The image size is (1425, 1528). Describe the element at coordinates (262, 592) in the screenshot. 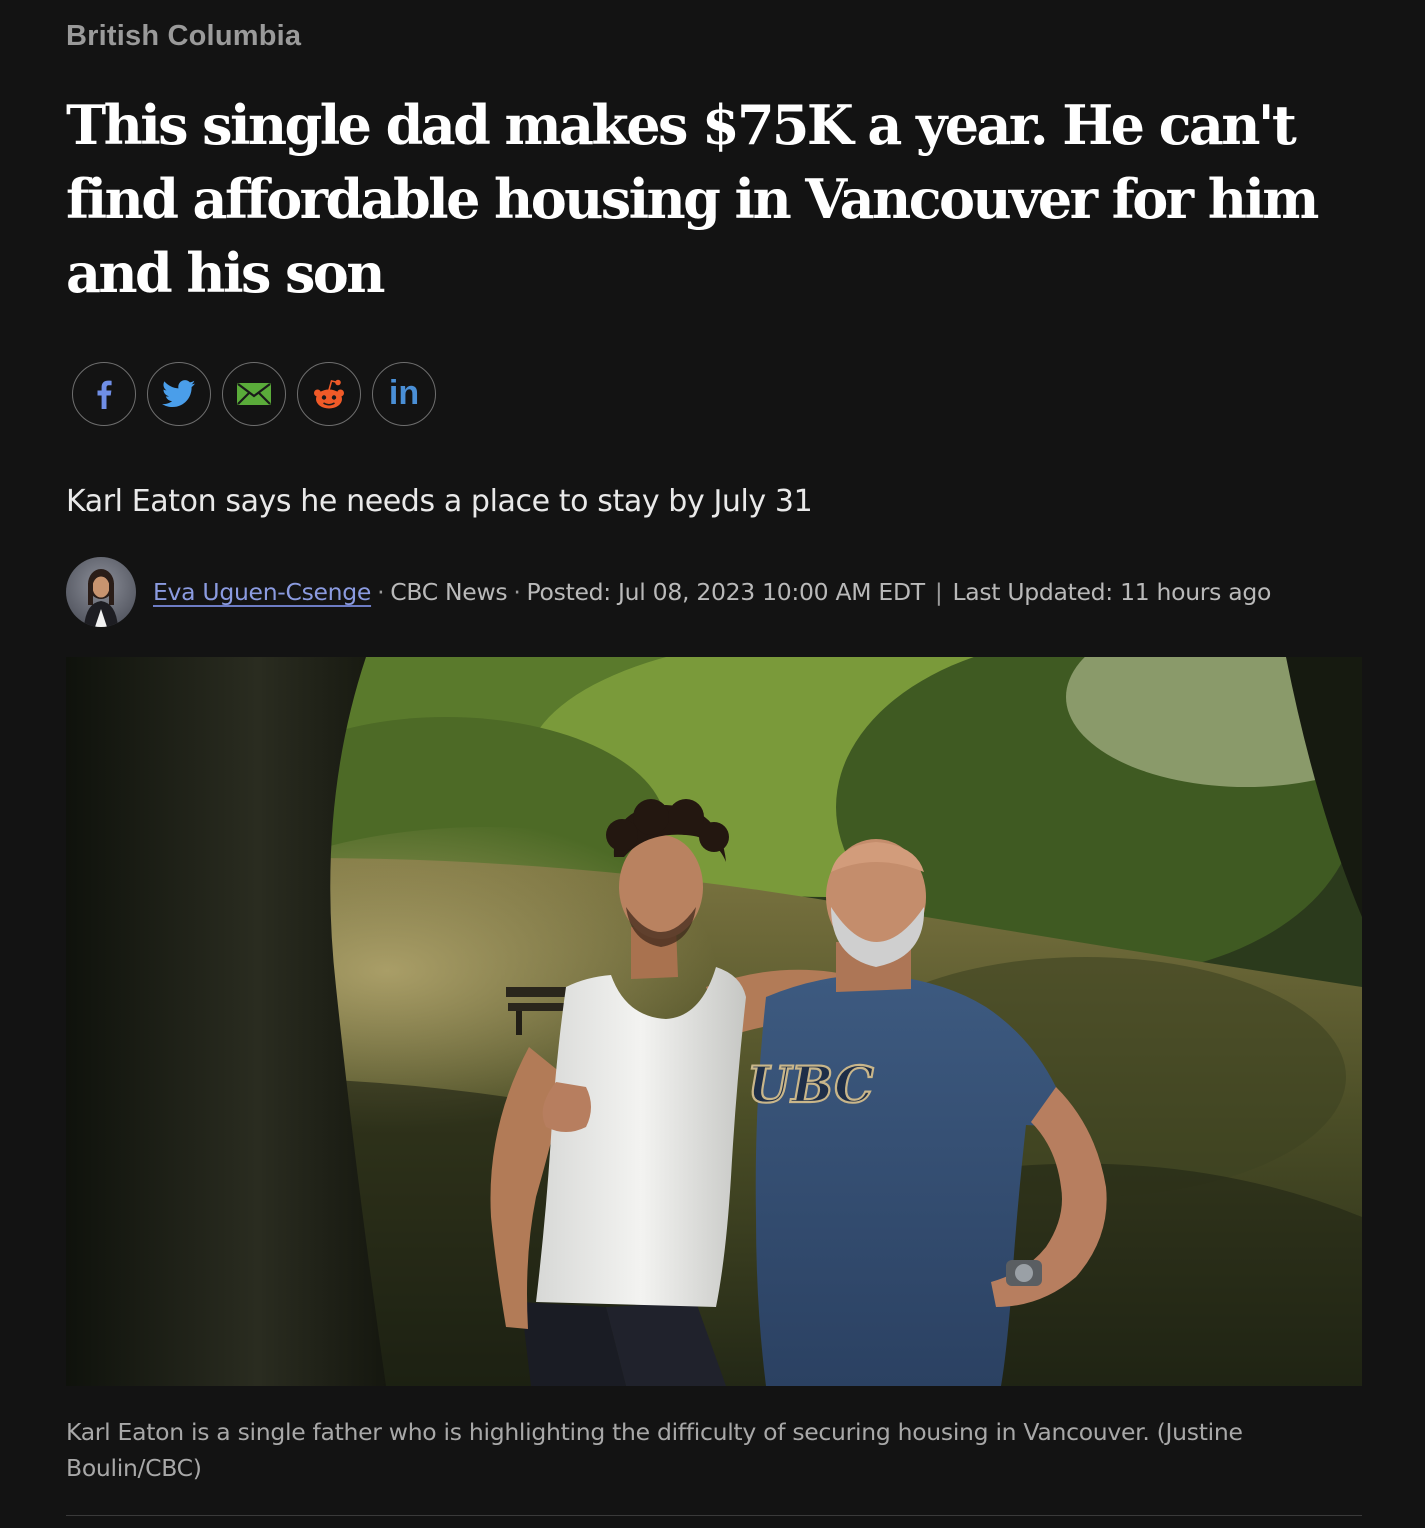

I see `author-link: Eva Uguen-Csenge` at that location.